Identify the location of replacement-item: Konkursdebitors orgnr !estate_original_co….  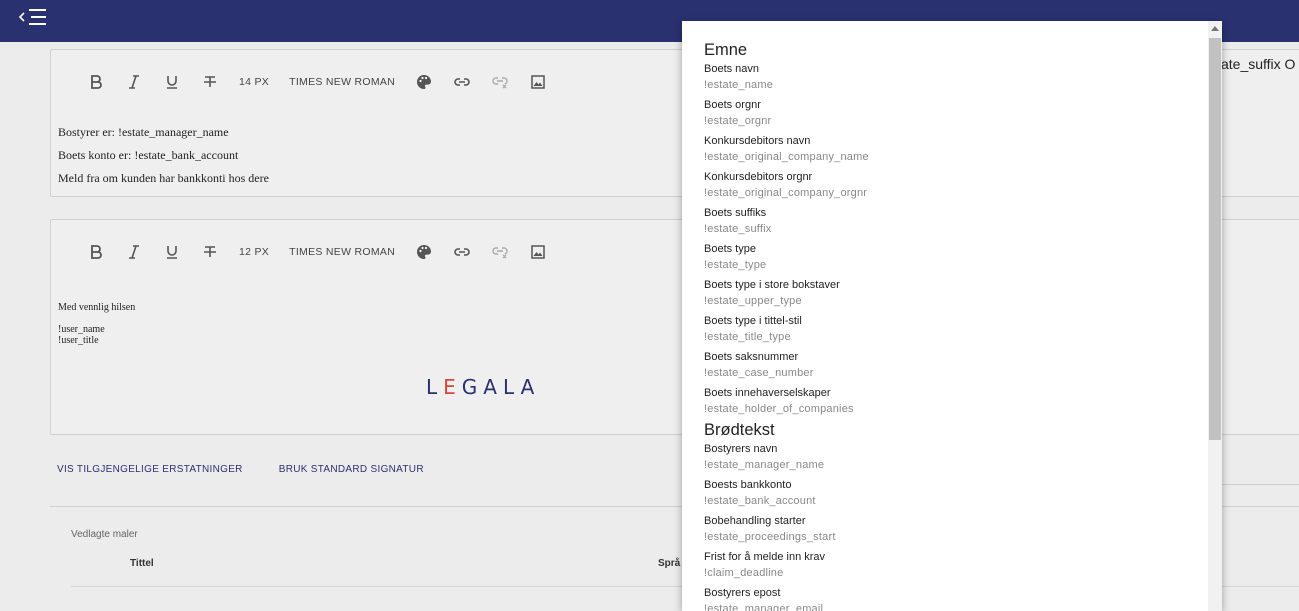
(954, 185).